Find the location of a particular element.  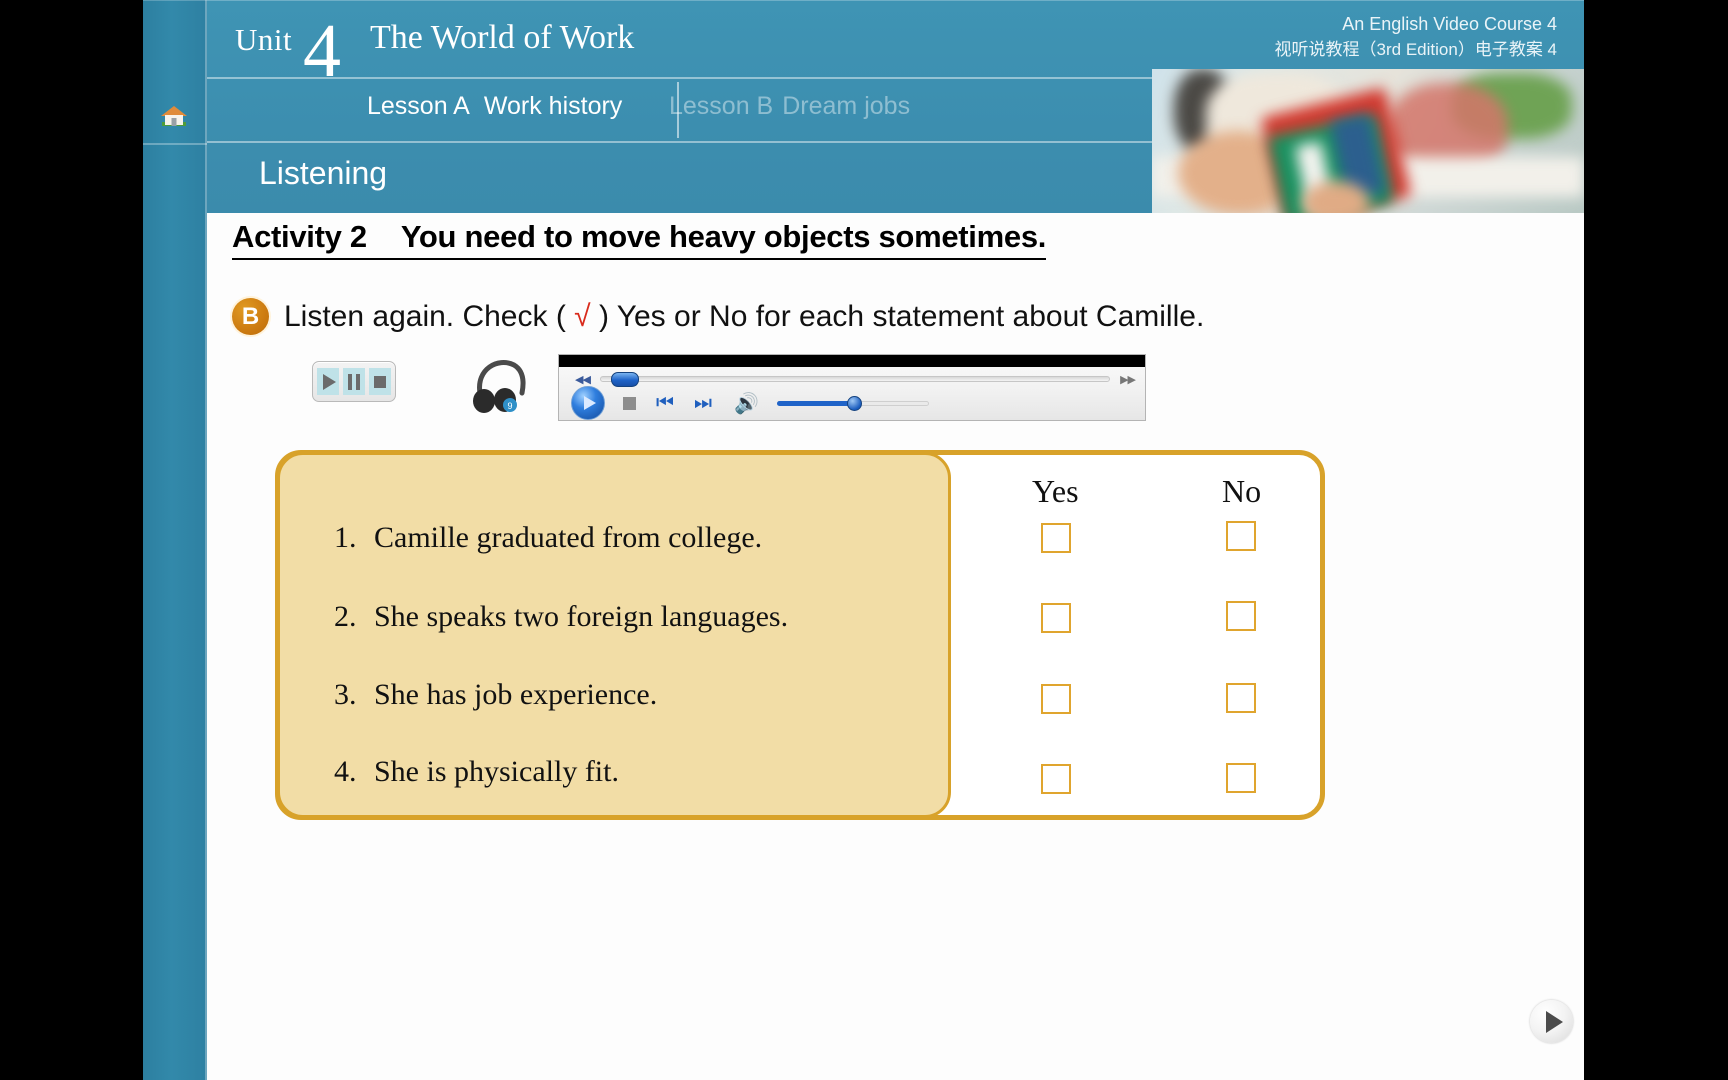

stop-icon is located at coordinates (380, 381).